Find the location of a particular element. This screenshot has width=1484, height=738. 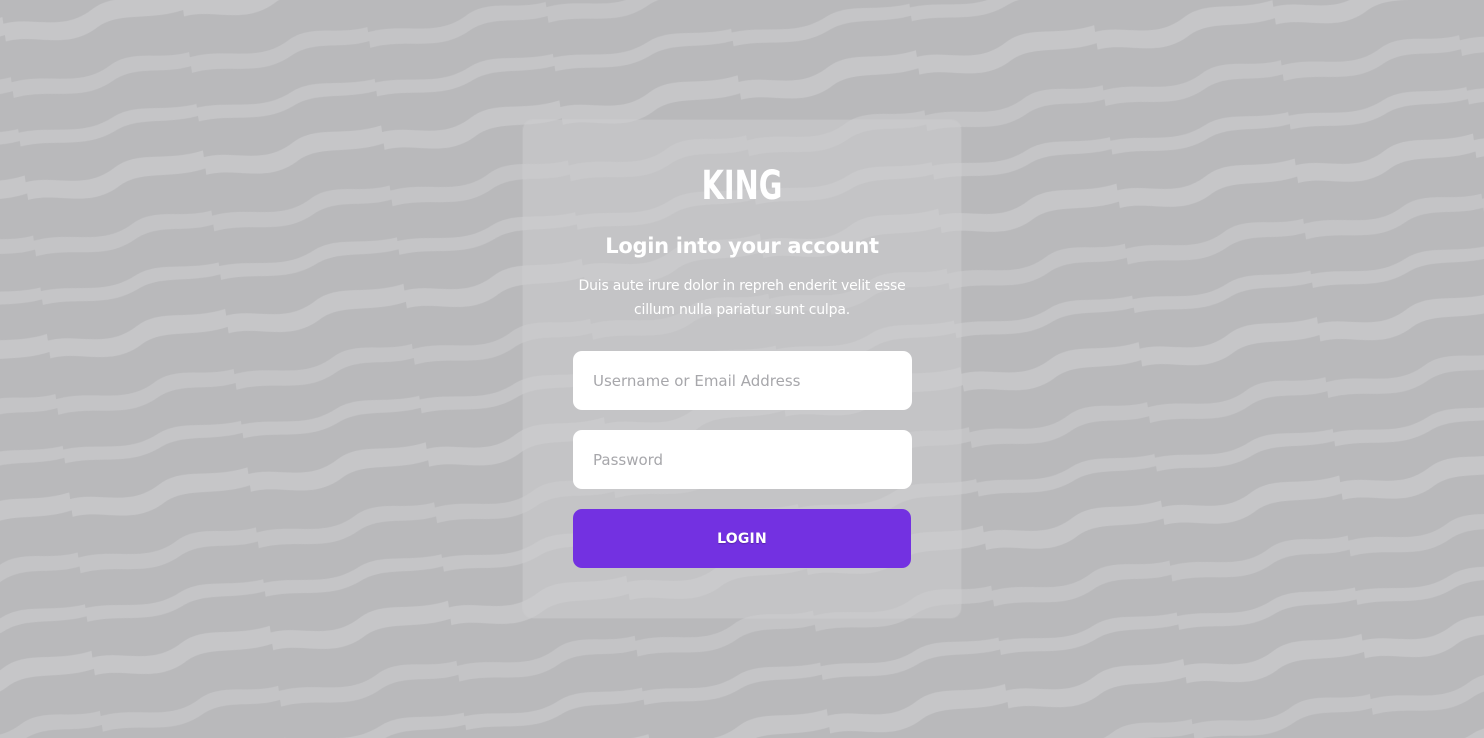

username-email-input is located at coordinates (742, 380).